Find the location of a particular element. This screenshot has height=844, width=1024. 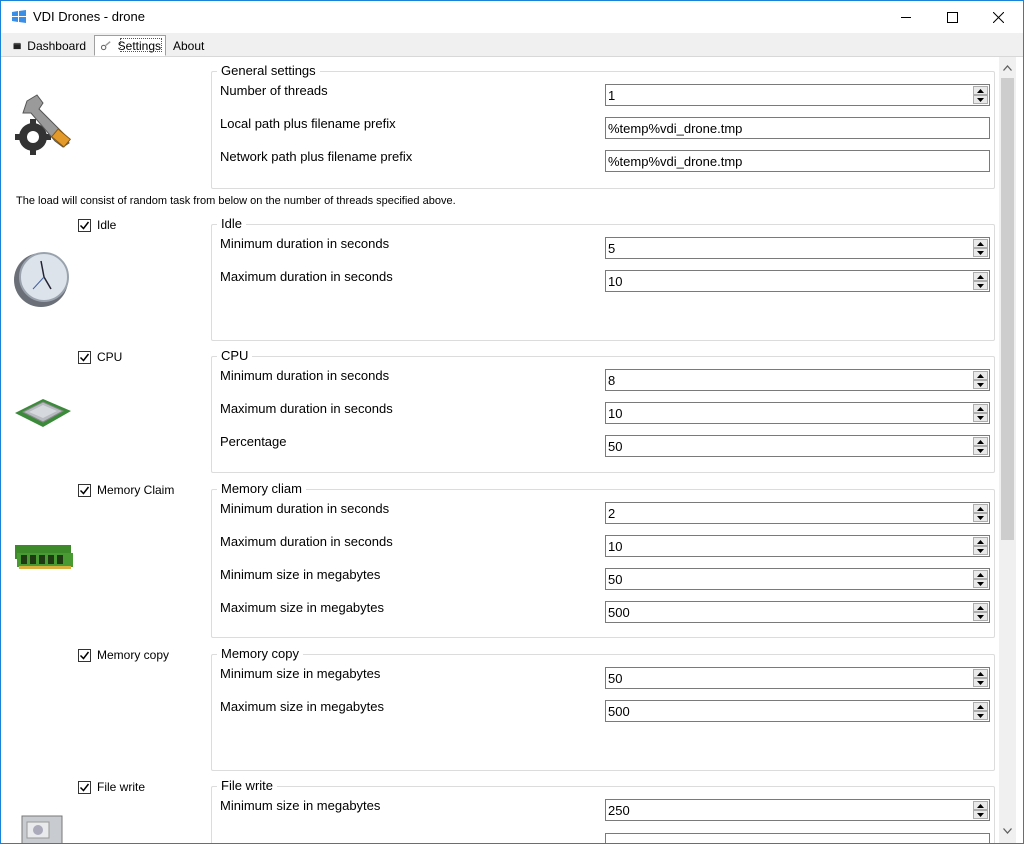

clock-icon is located at coordinates (41, 279).